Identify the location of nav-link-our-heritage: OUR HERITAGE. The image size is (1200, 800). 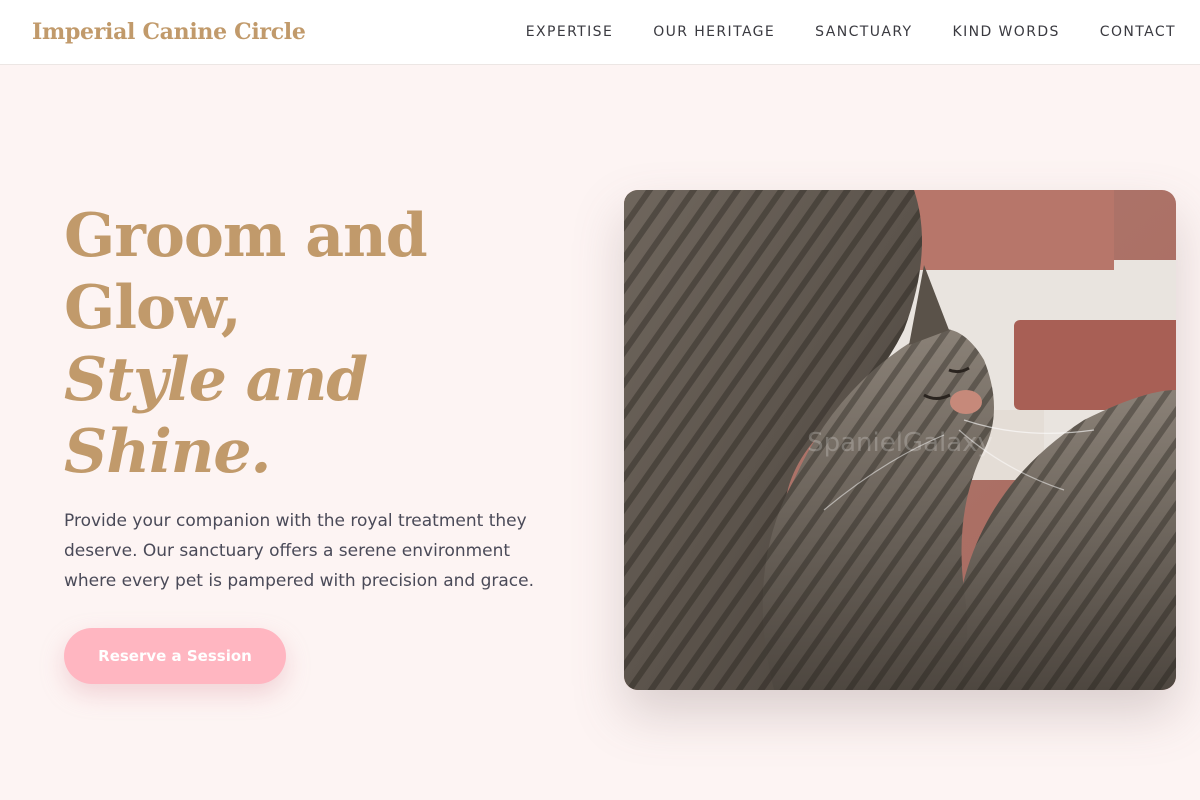
(714, 32).